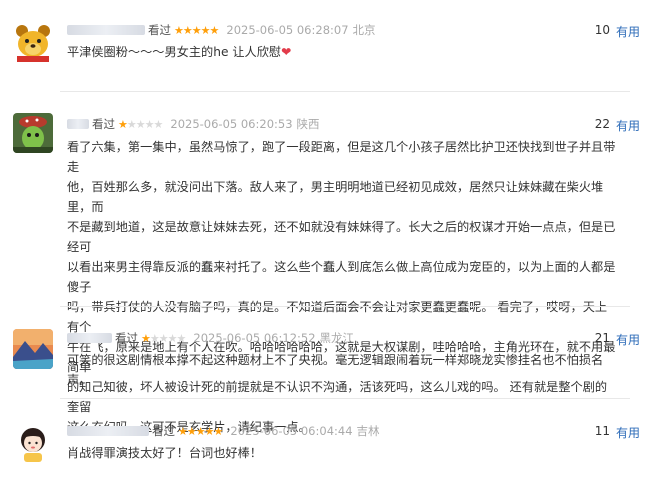 This screenshot has width=660, height=483. Describe the element at coordinates (33, 349) in the screenshot. I see `landscape-avatar` at that location.